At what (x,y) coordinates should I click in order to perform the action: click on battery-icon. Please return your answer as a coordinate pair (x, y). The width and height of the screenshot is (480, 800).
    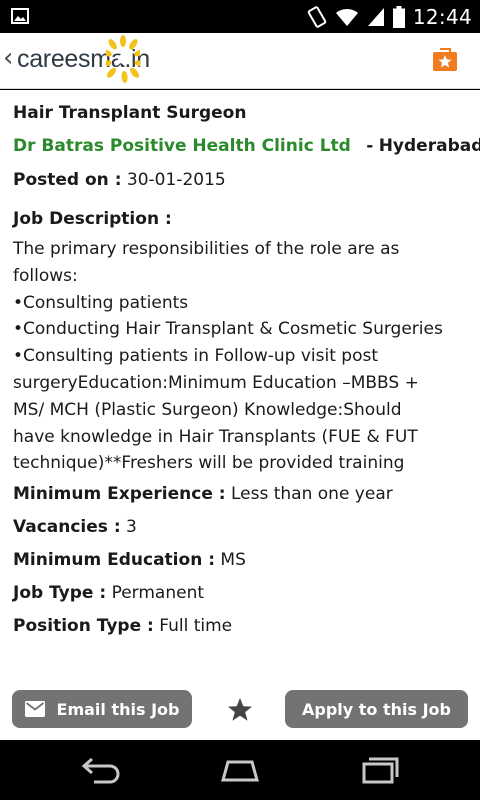
    Looking at the image, I should click on (398, 17).